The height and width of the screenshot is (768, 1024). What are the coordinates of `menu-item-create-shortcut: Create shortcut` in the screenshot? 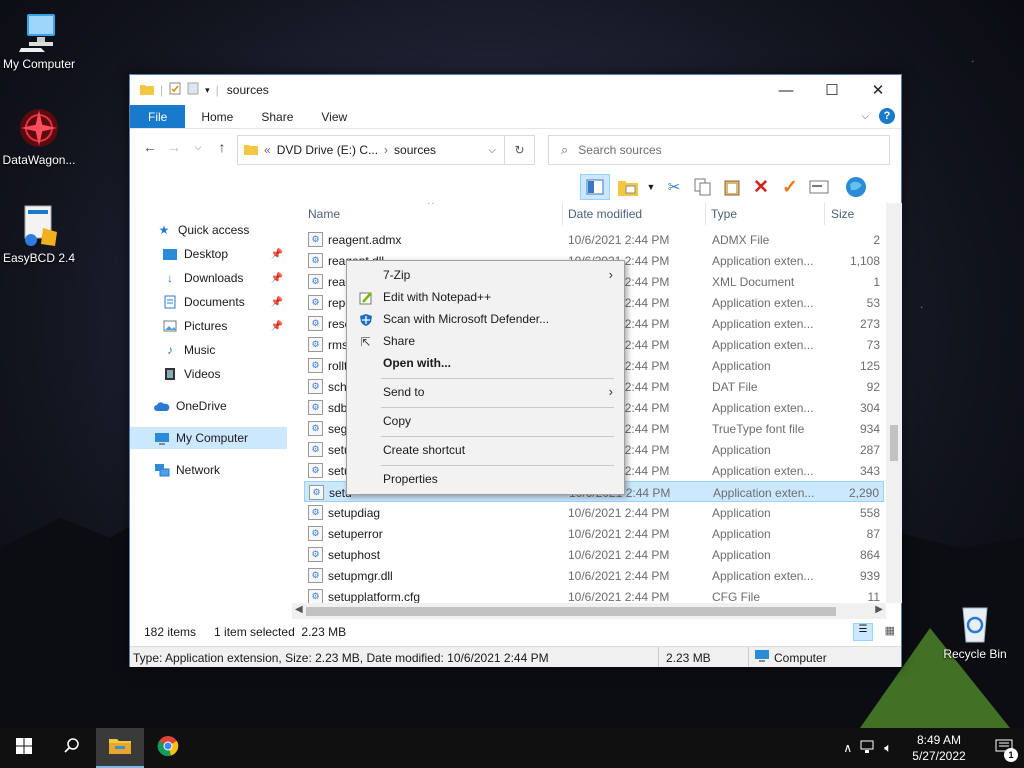 It's located at (485, 450).